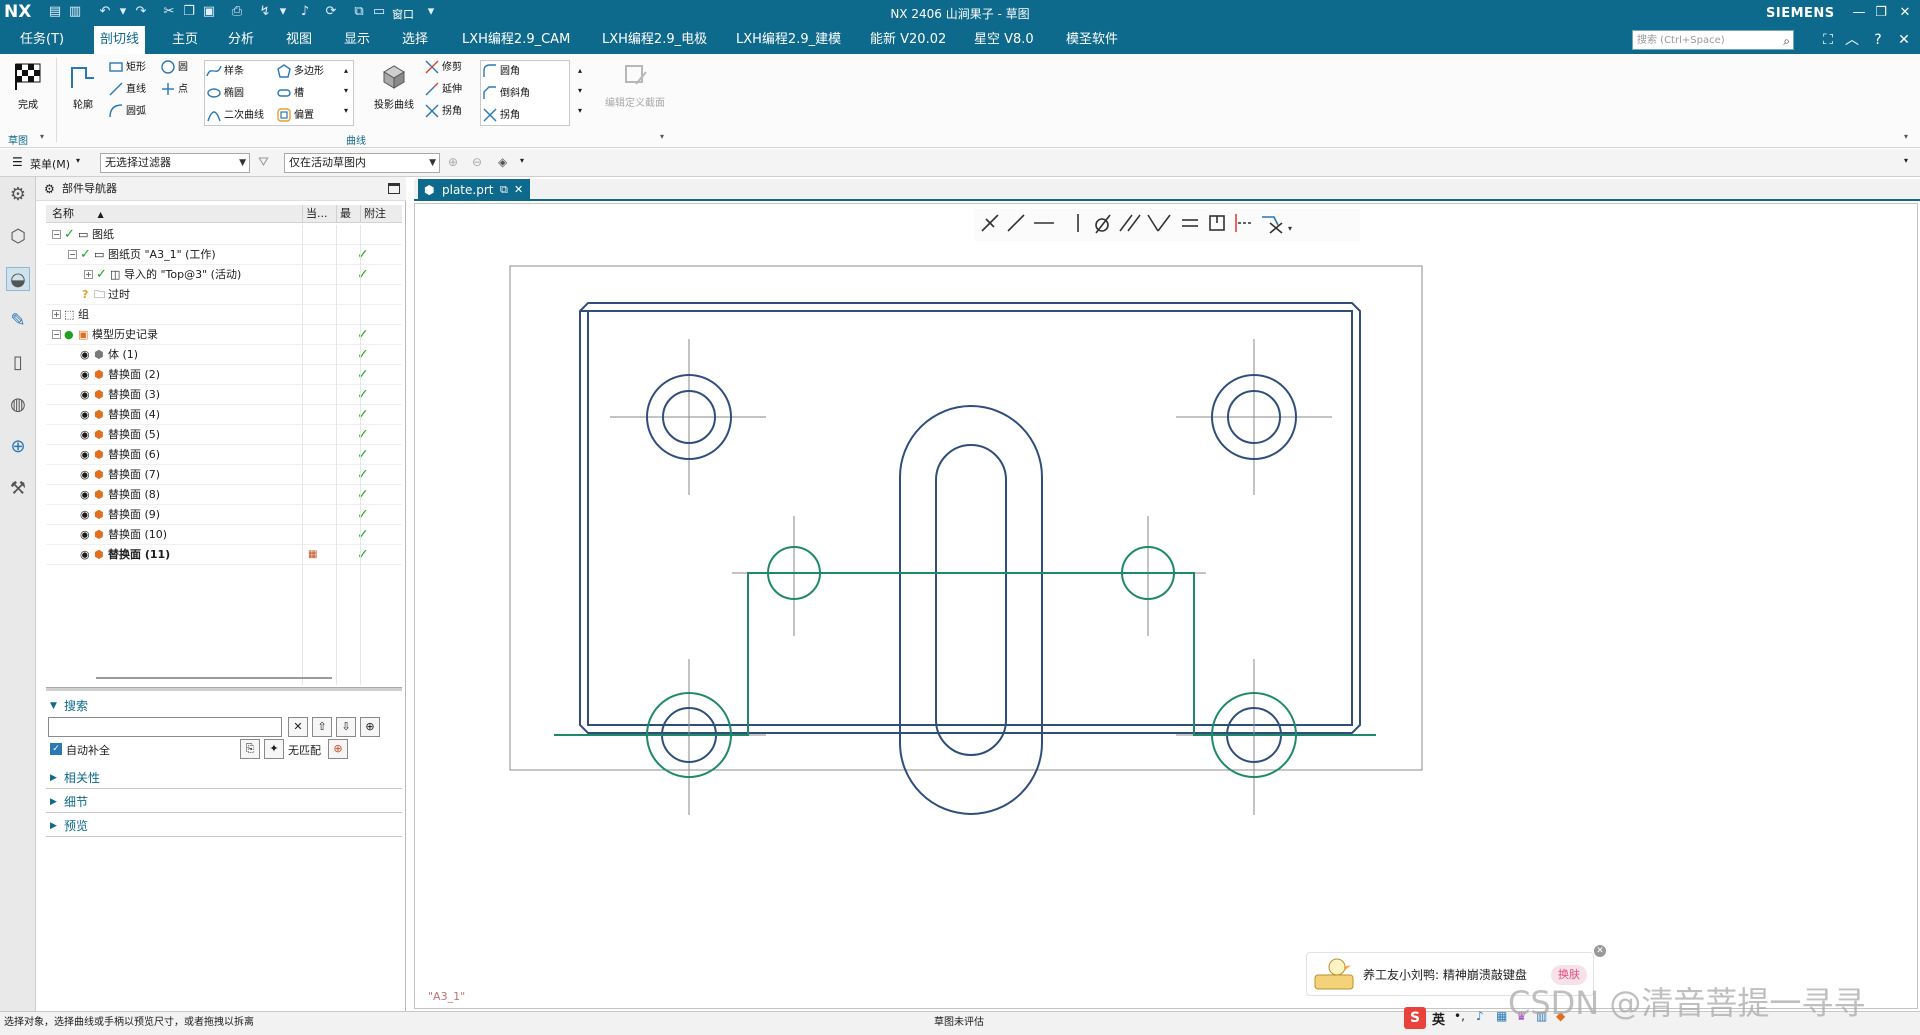 The image size is (1920, 1035). I want to click on trim-button: 修剪, so click(443, 68).